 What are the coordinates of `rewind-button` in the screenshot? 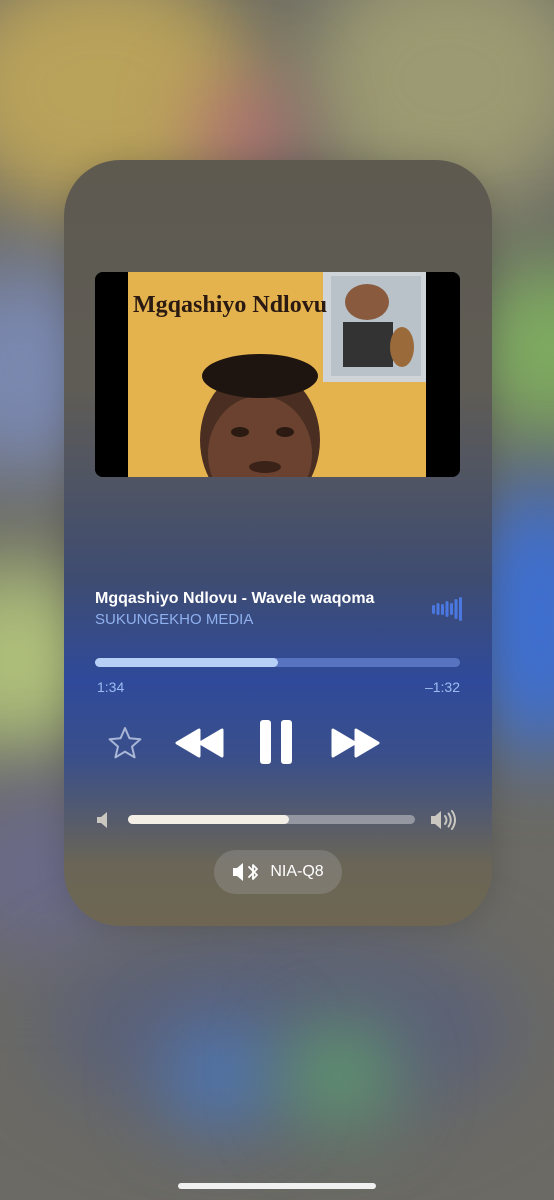 It's located at (200, 743).